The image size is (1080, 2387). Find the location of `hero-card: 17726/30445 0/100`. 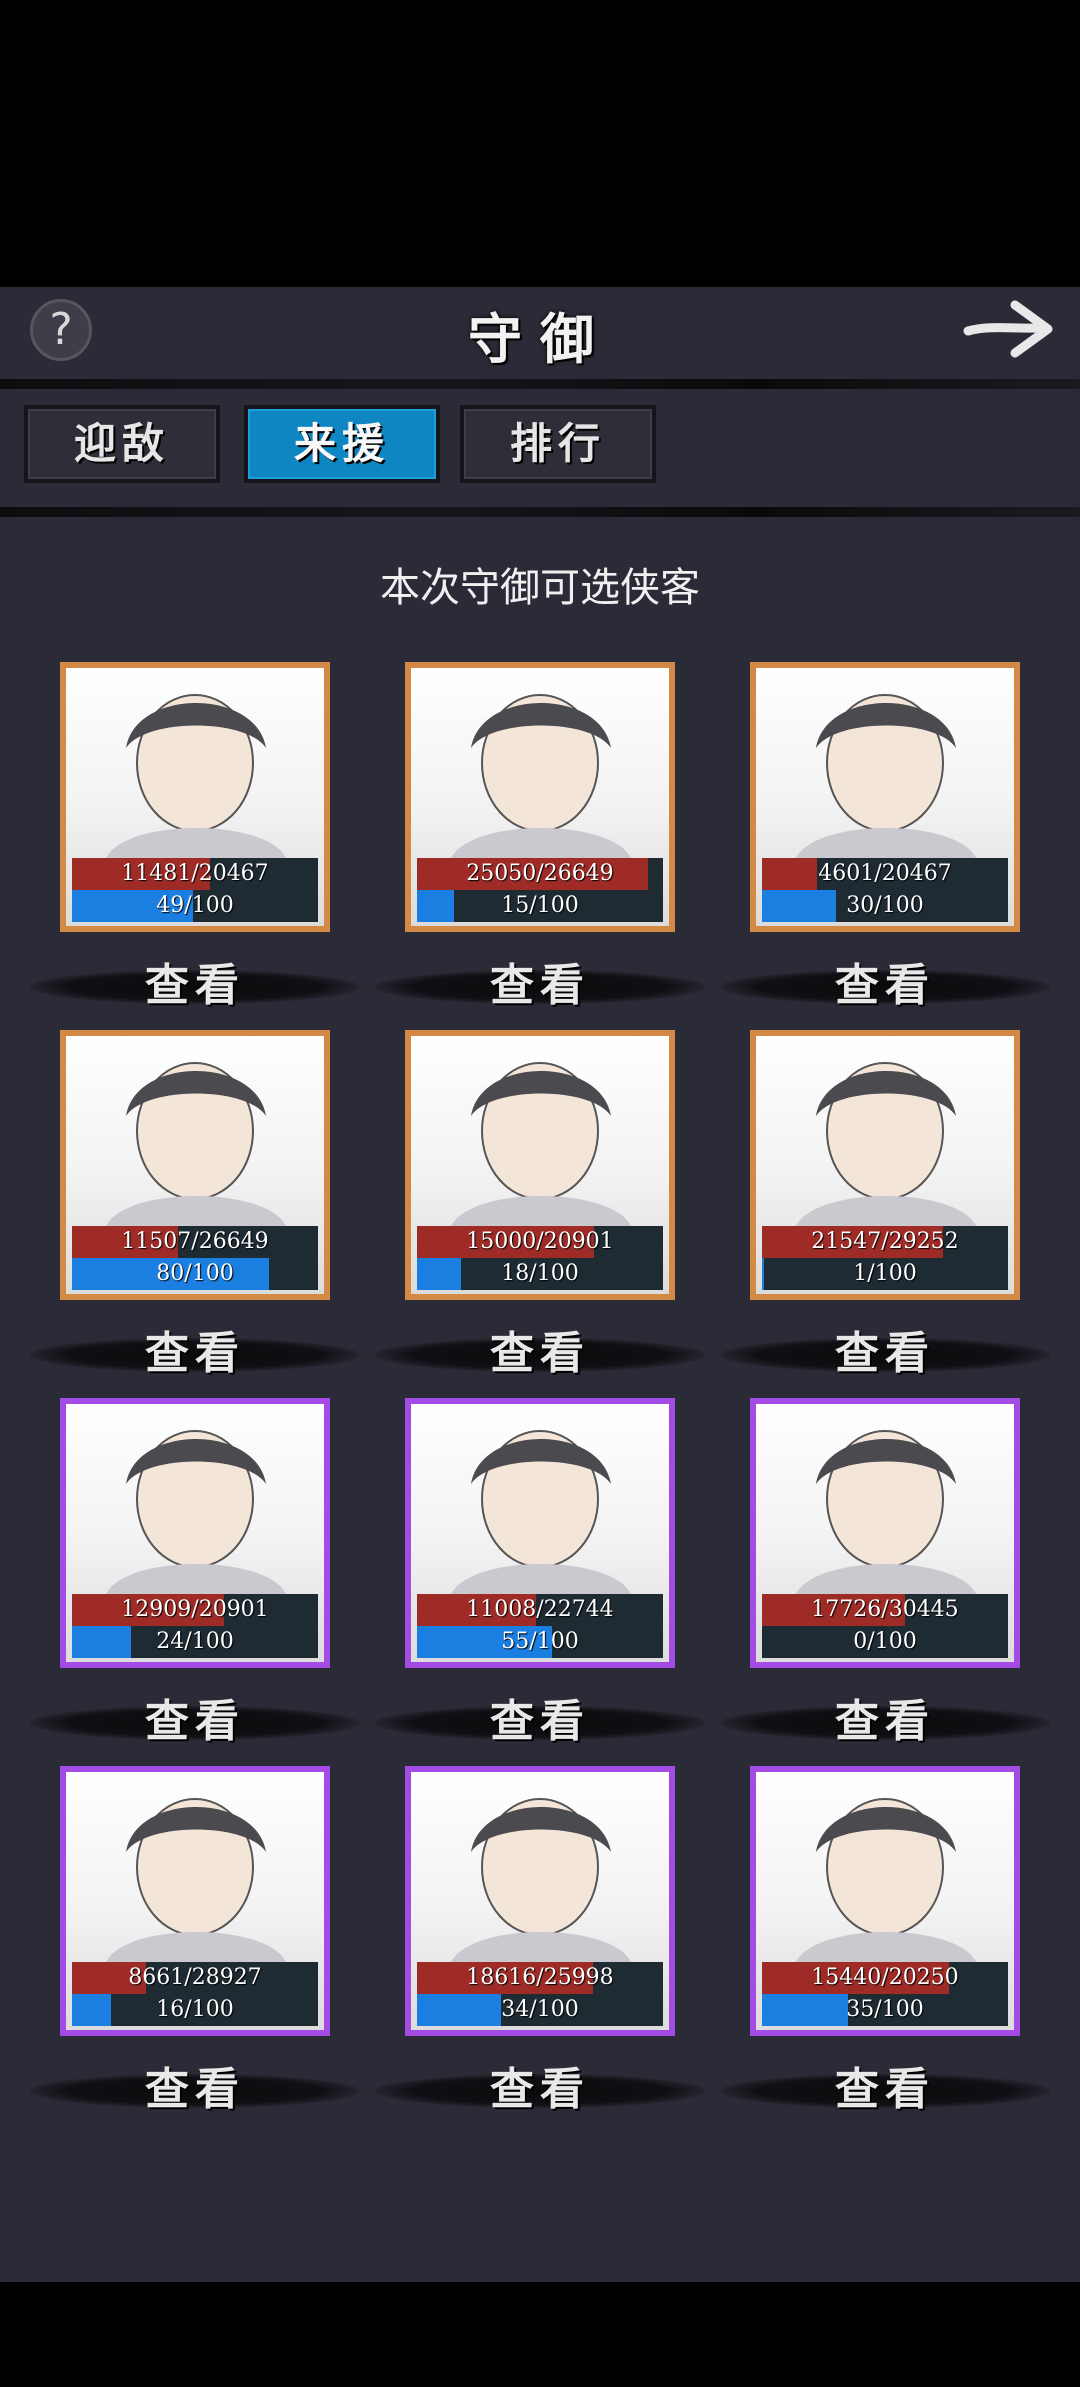

hero-card: 17726/30445 0/100 is located at coordinates (885, 1533).